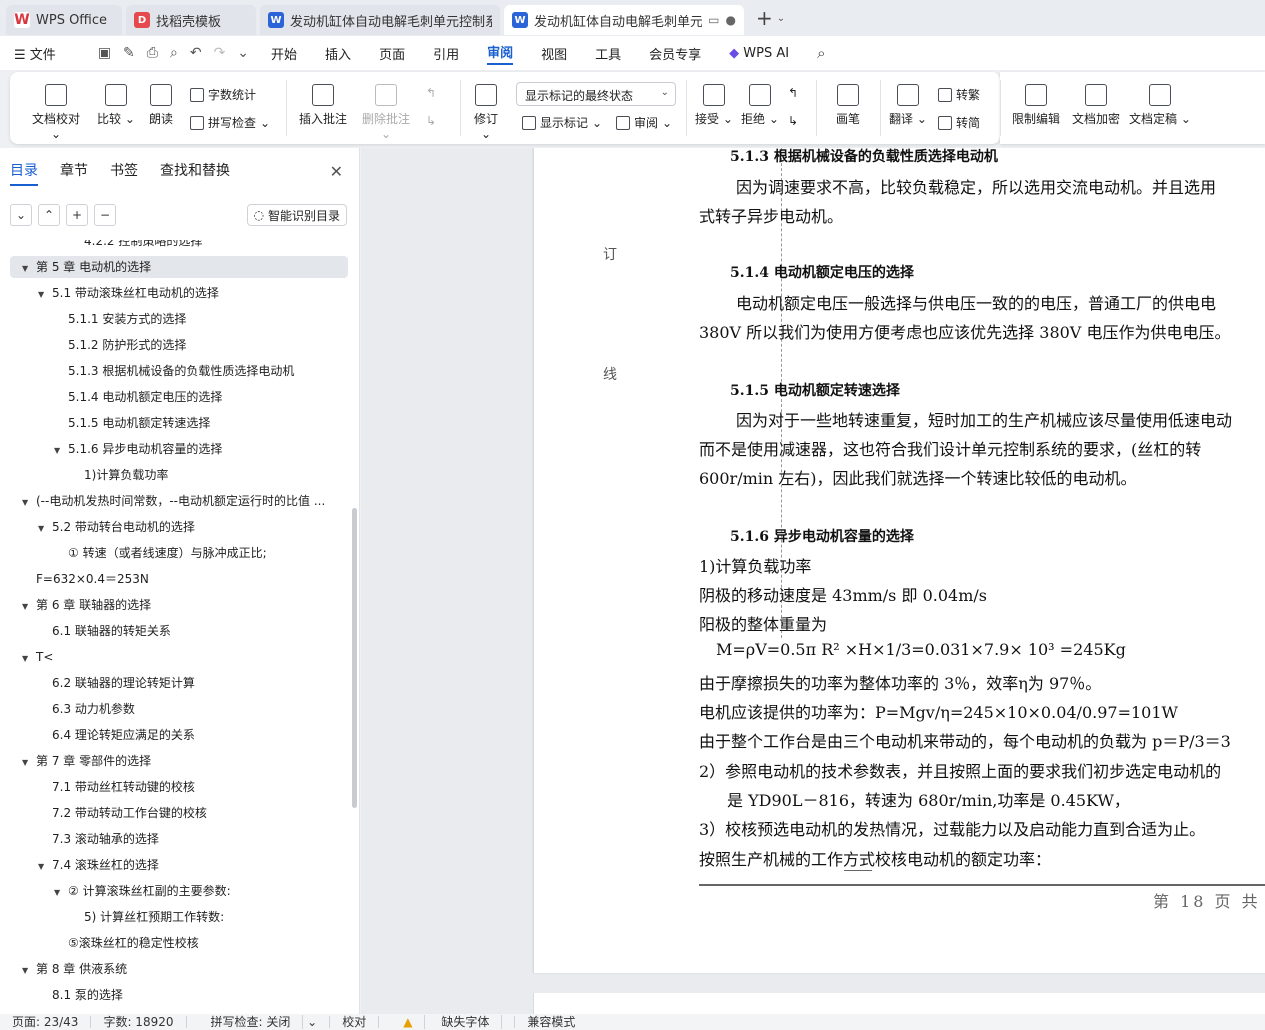  Describe the element at coordinates (179, 943) in the screenshot. I see `toc-item: ⑤滚珠丝杠的稳定性校核` at that location.